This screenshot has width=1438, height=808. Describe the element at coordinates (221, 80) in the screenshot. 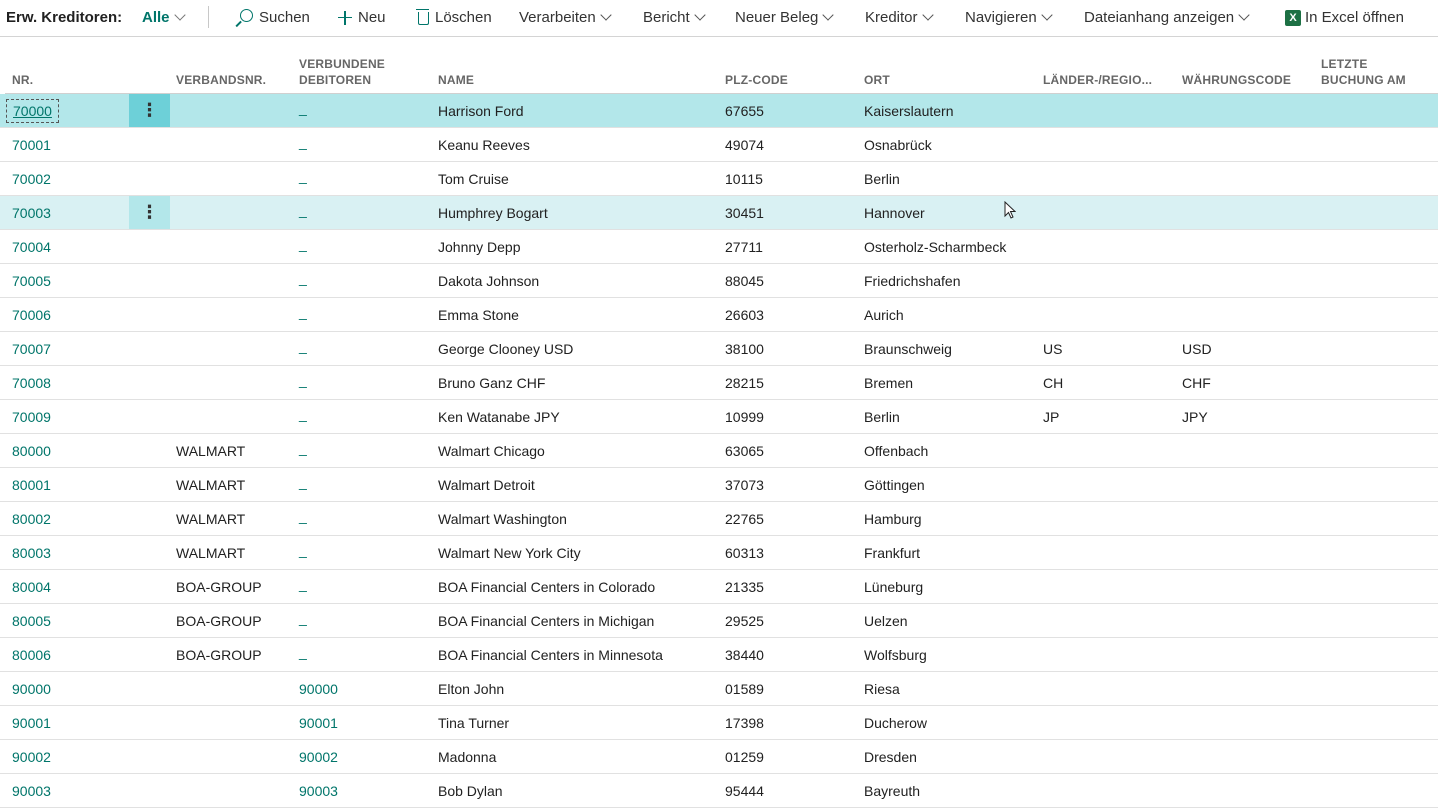

I see `column-header-verbandsnr-label: VERBANDSNR.` at that location.